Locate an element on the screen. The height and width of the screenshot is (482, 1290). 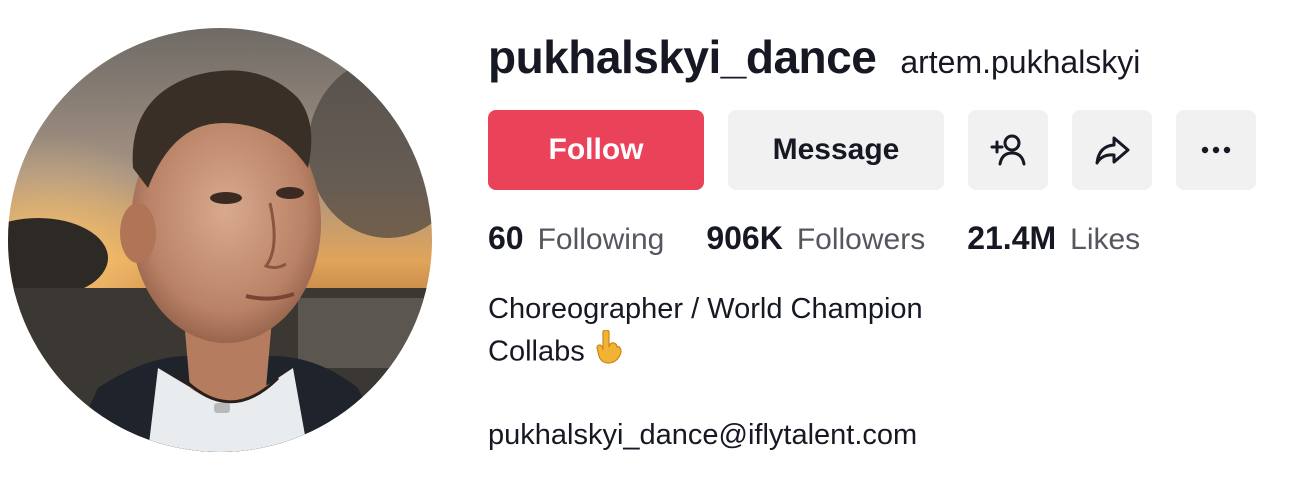
followers-count: 906K is located at coordinates (744, 238).